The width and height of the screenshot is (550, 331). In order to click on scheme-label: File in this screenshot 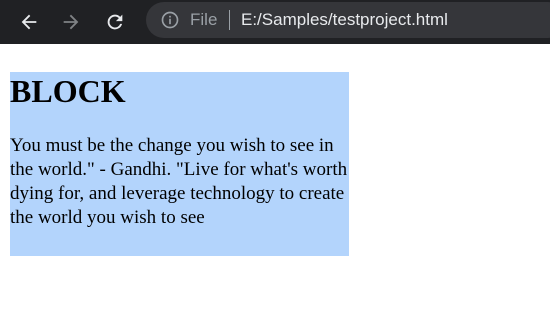, I will do `click(204, 19)`.